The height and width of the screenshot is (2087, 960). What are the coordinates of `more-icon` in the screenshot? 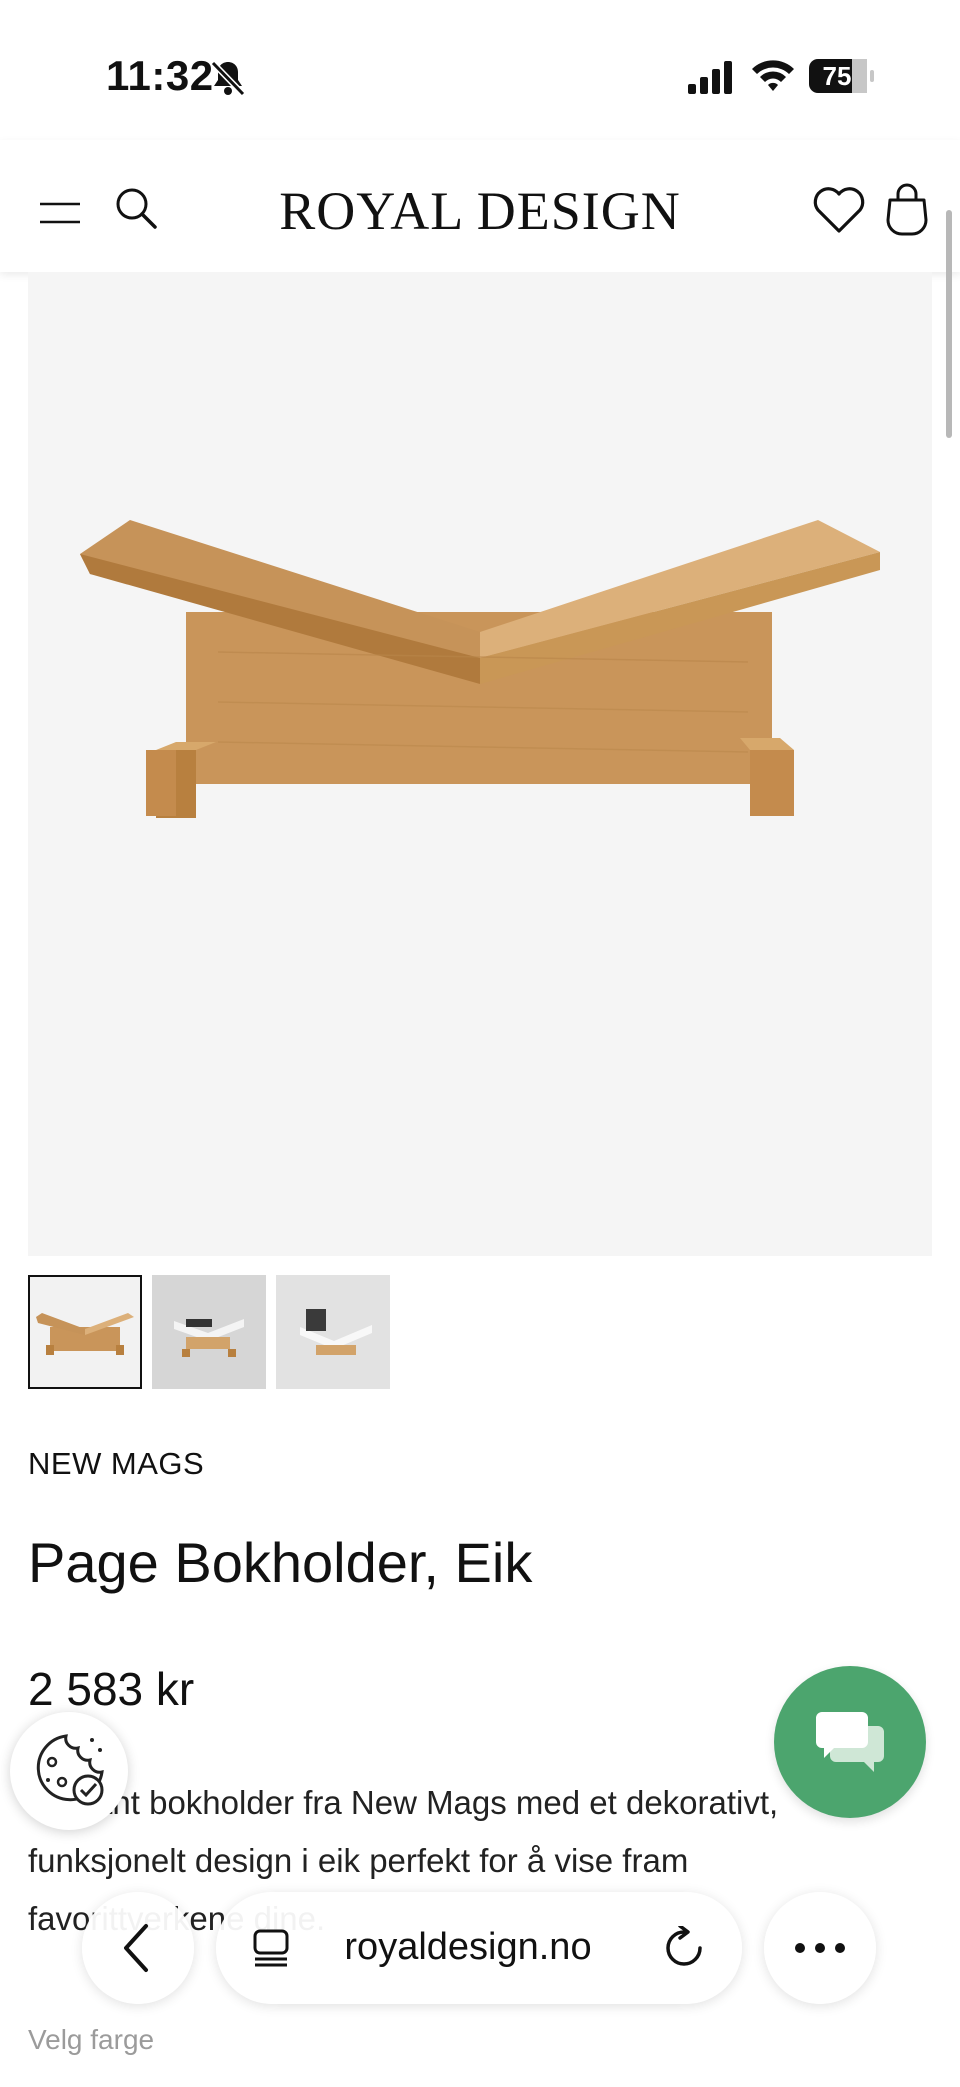 It's located at (820, 1948).